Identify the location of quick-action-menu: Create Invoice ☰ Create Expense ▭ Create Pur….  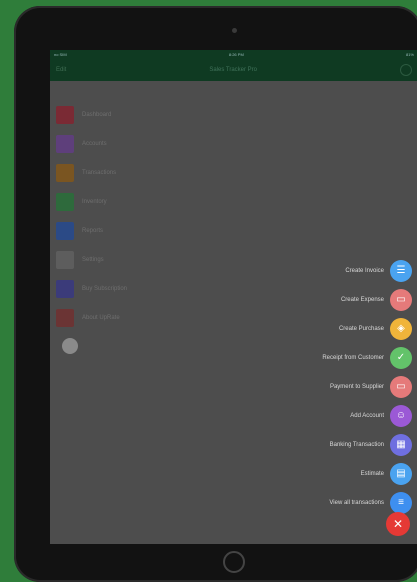
(367, 386).